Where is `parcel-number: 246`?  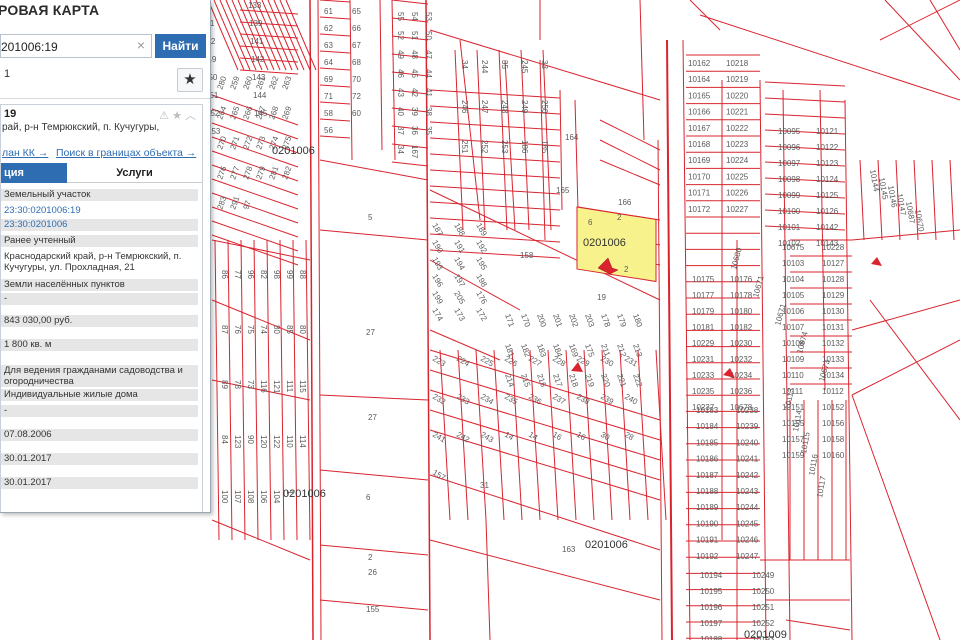 parcel-number: 246 is located at coordinates (464, 107).